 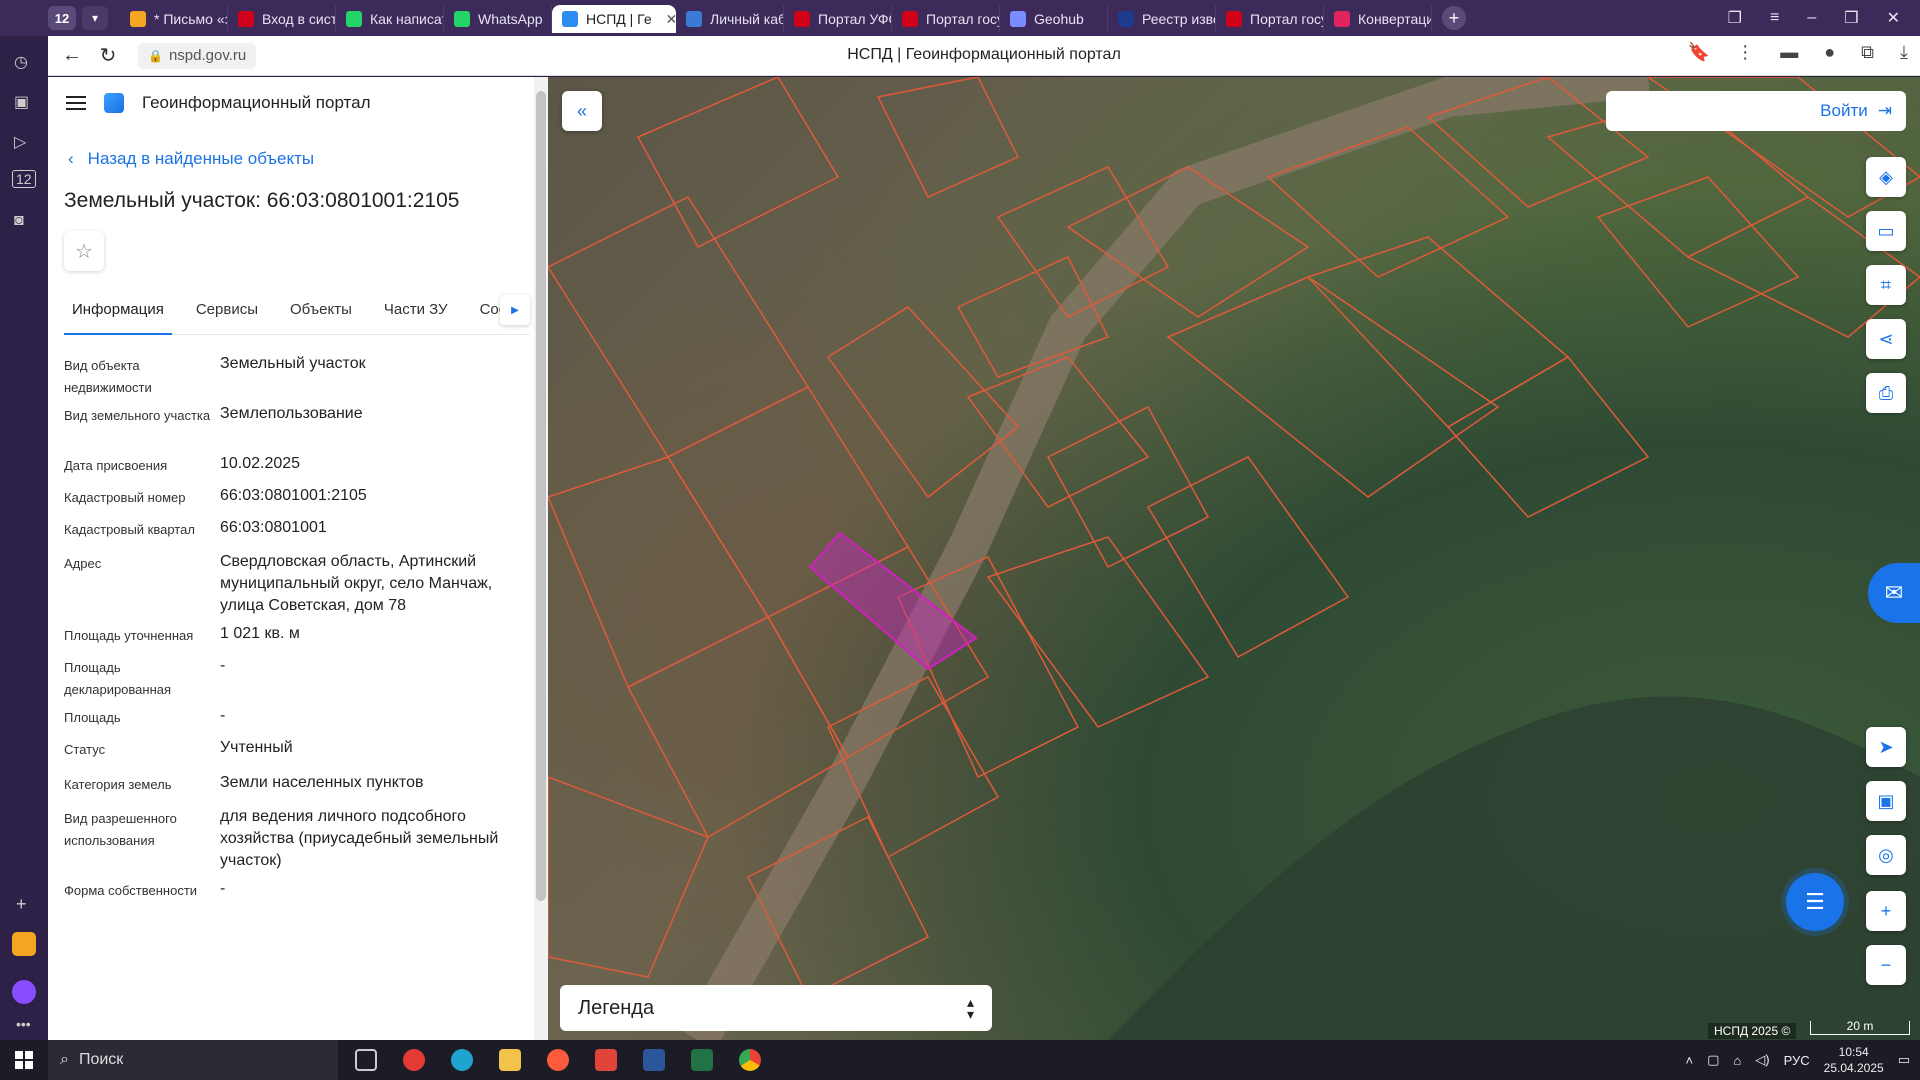 I want to click on browser-tab-label: Портал госу, so click(x=1287, y=19).